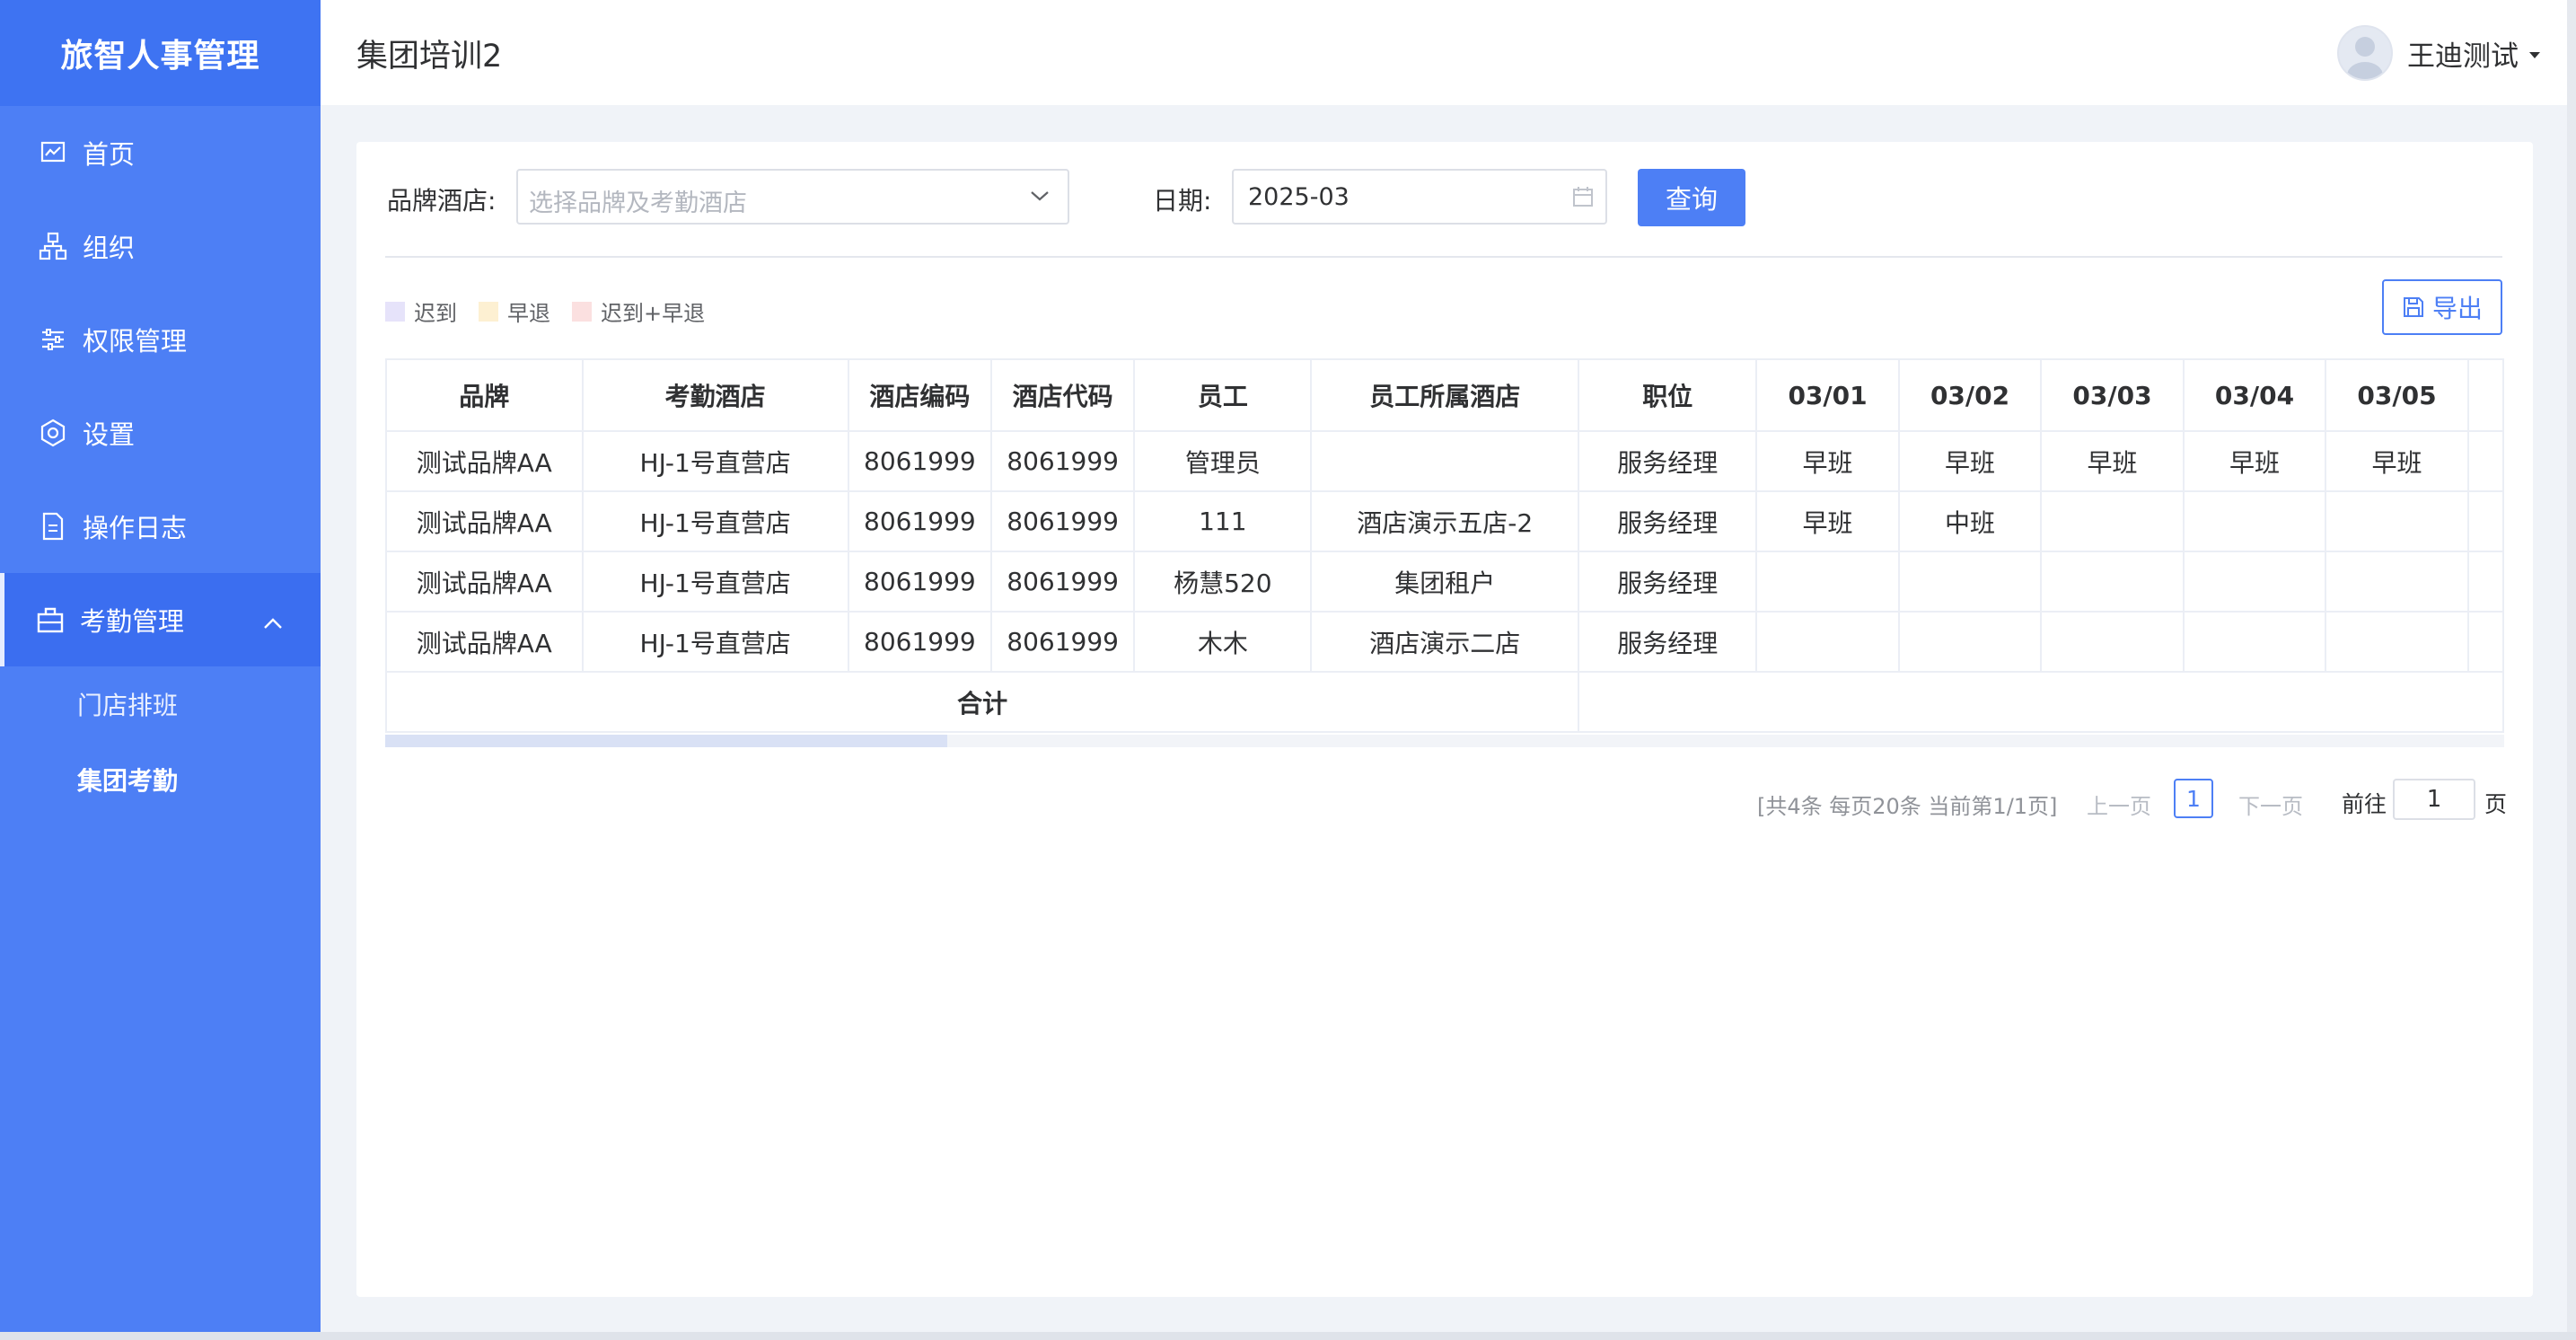 The image size is (2576, 1340). Describe the element at coordinates (160, 153) in the screenshot. I see `sidebar-item-home: 首页` at that location.